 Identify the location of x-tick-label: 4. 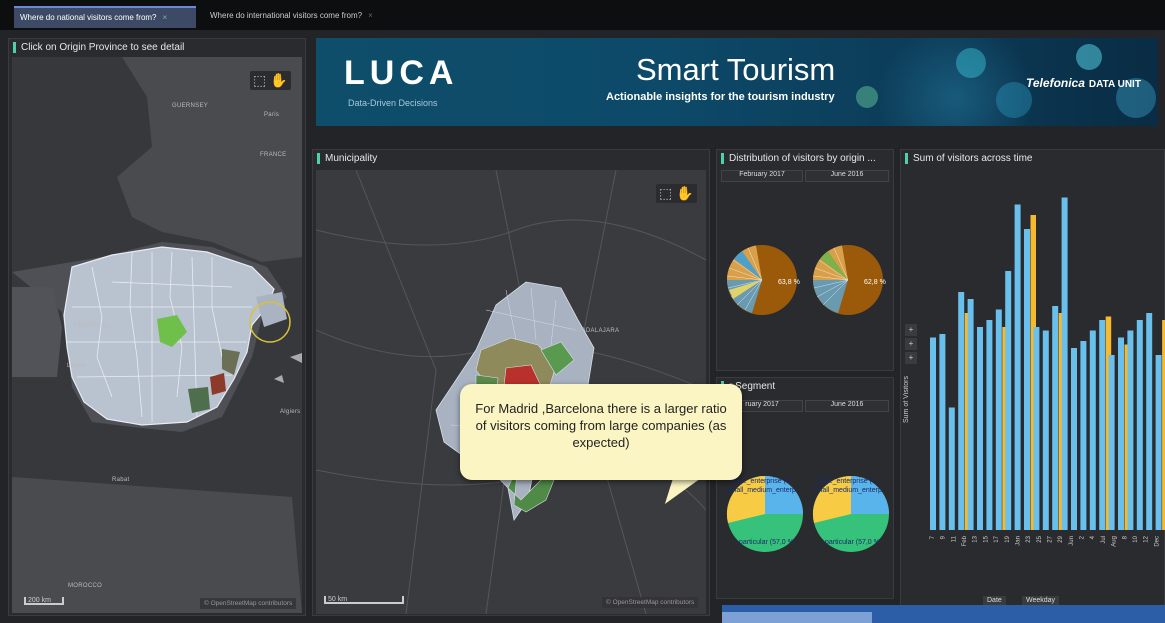
(1093, 537).